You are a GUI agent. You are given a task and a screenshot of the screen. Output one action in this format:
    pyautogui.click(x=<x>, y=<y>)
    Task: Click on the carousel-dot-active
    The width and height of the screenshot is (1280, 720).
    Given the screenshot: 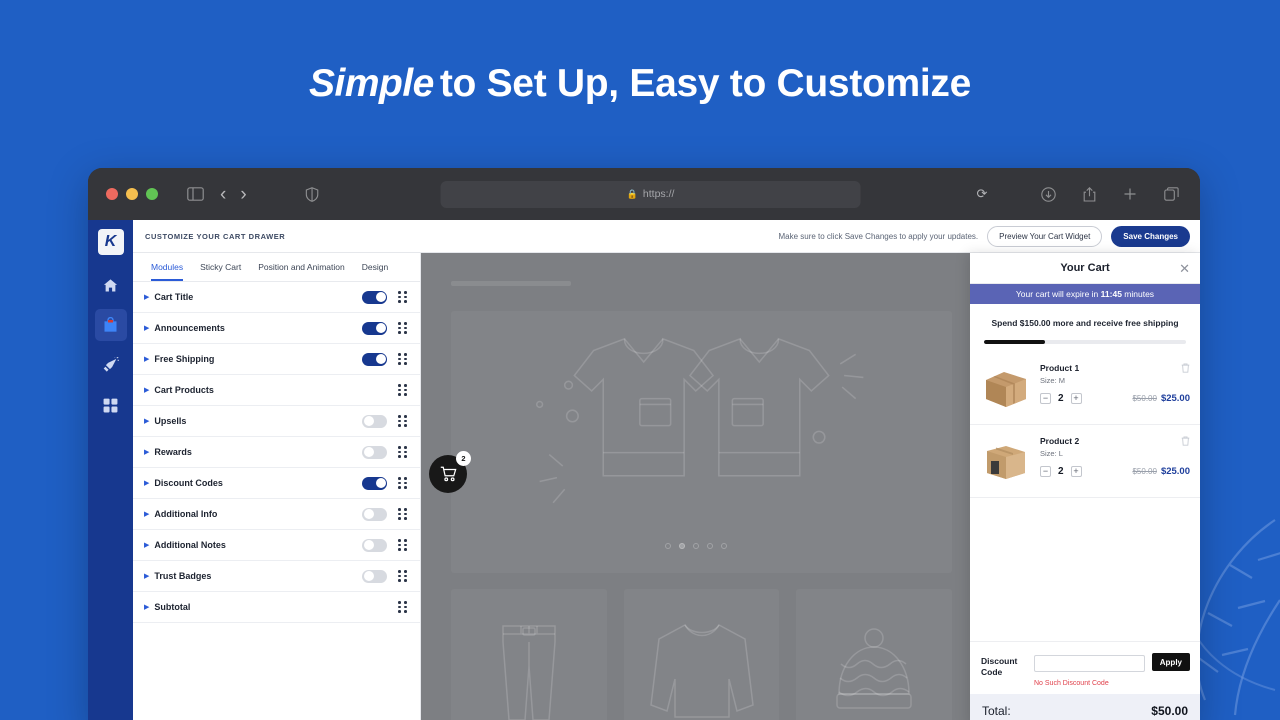 What is the action you would take?
    pyautogui.click(x=681, y=546)
    